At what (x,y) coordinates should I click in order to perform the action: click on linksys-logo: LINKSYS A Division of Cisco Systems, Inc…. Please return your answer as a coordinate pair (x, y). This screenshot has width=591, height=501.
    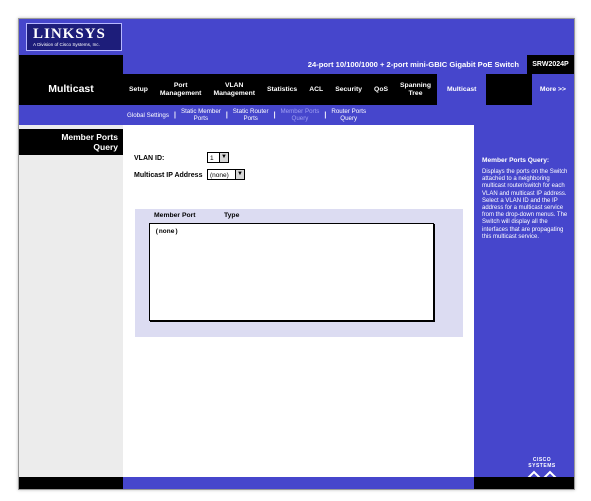
    Looking at the image, I should click on (74, 37).